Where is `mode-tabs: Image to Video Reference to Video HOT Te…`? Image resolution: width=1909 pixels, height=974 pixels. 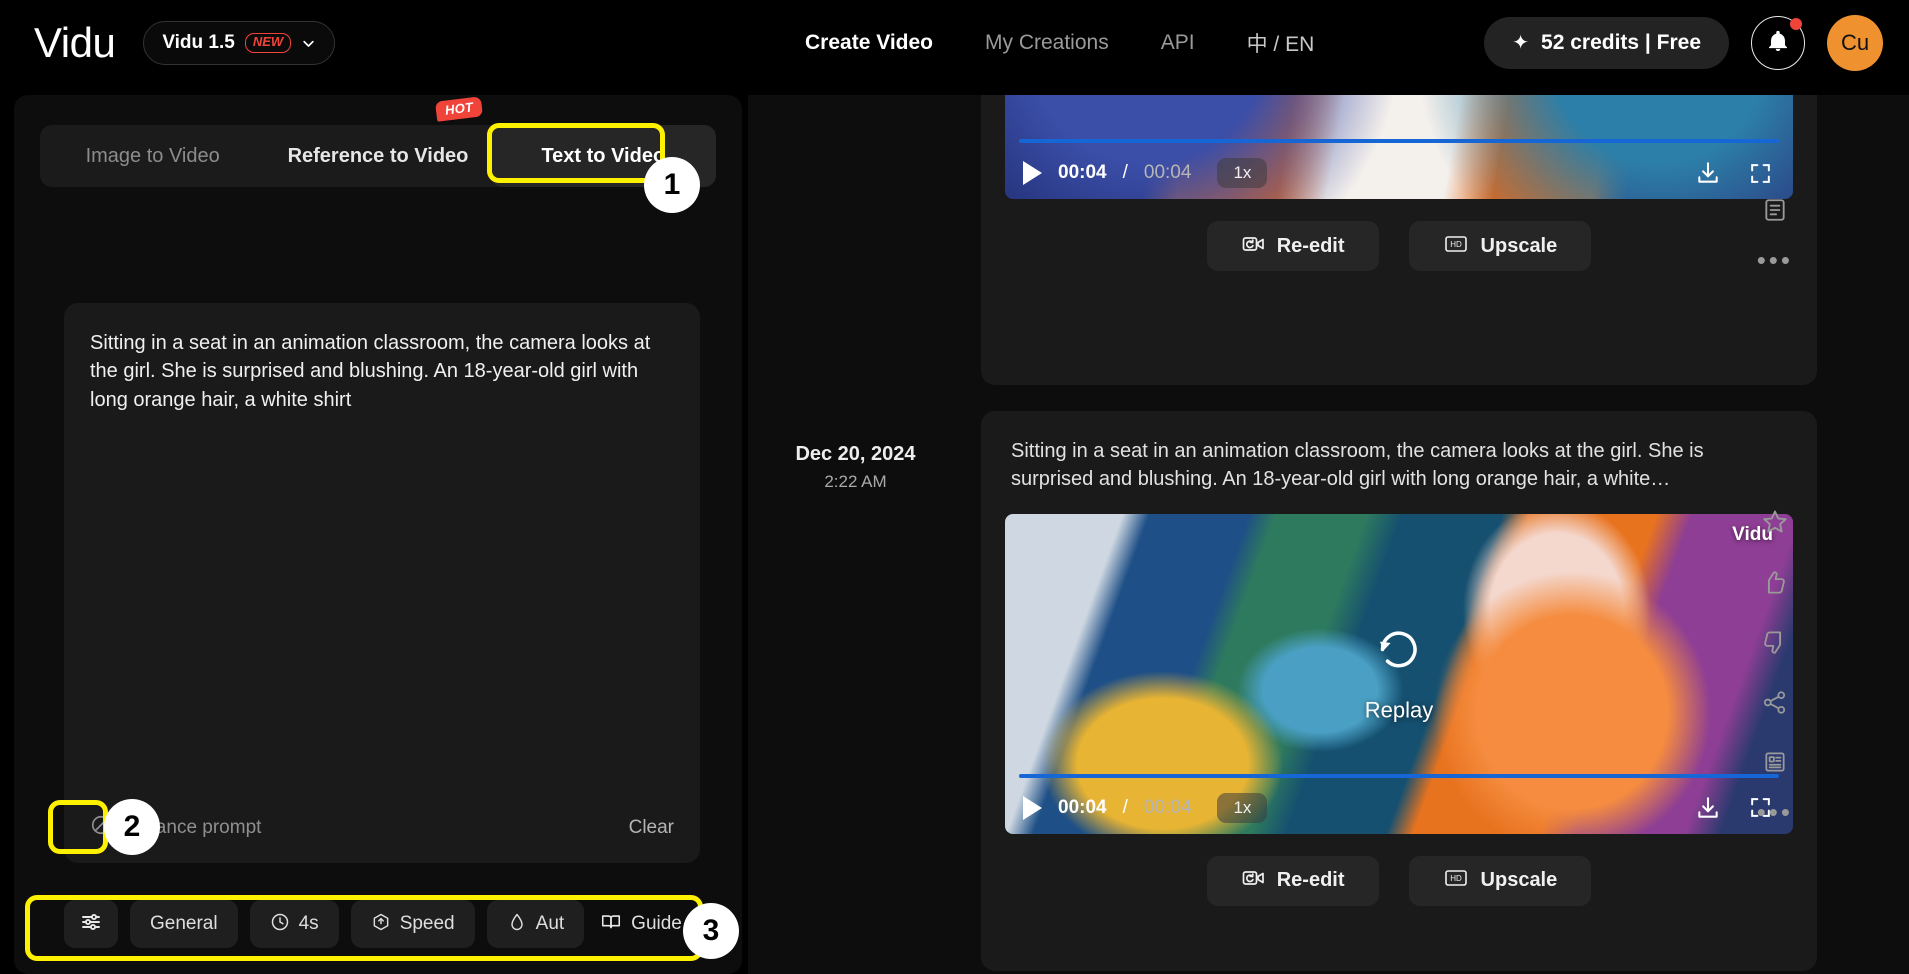
mode-tabs: Image to Video Reference to Video HOT Te… is located at coordinates (378, 141).